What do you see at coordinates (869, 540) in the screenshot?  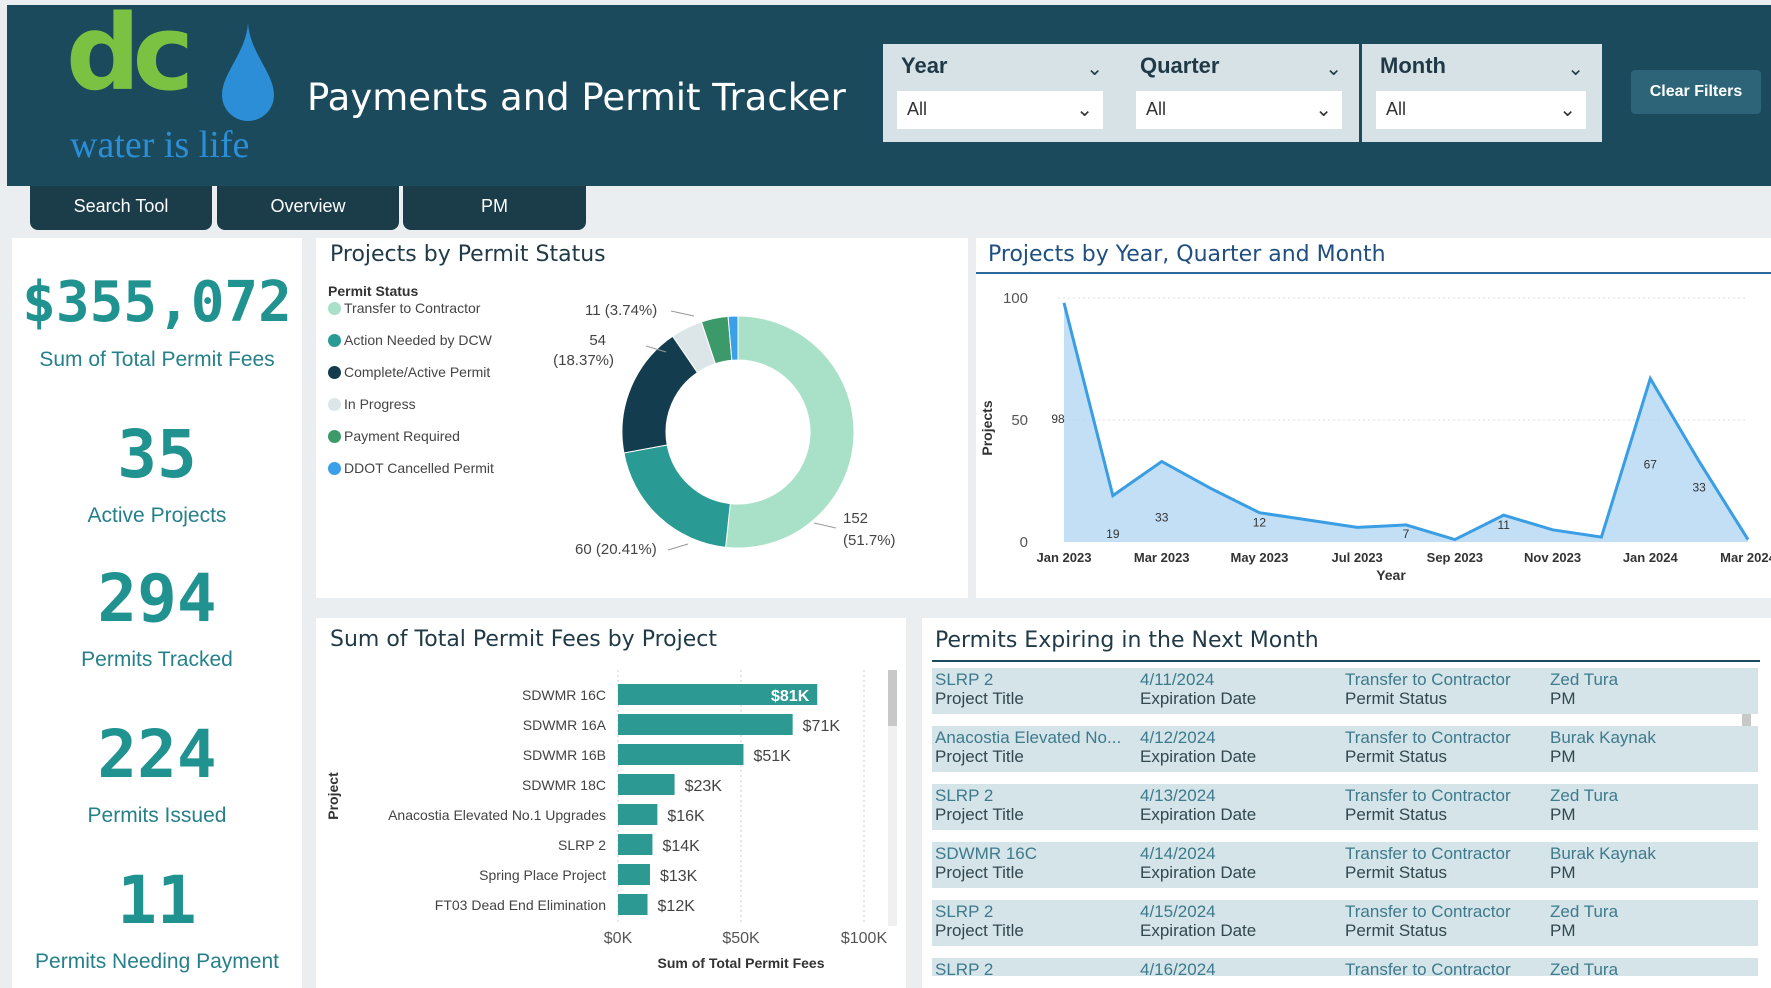 I see `donut-label-transfer-pct: (51.7%)` at bounding box center [869, 540].